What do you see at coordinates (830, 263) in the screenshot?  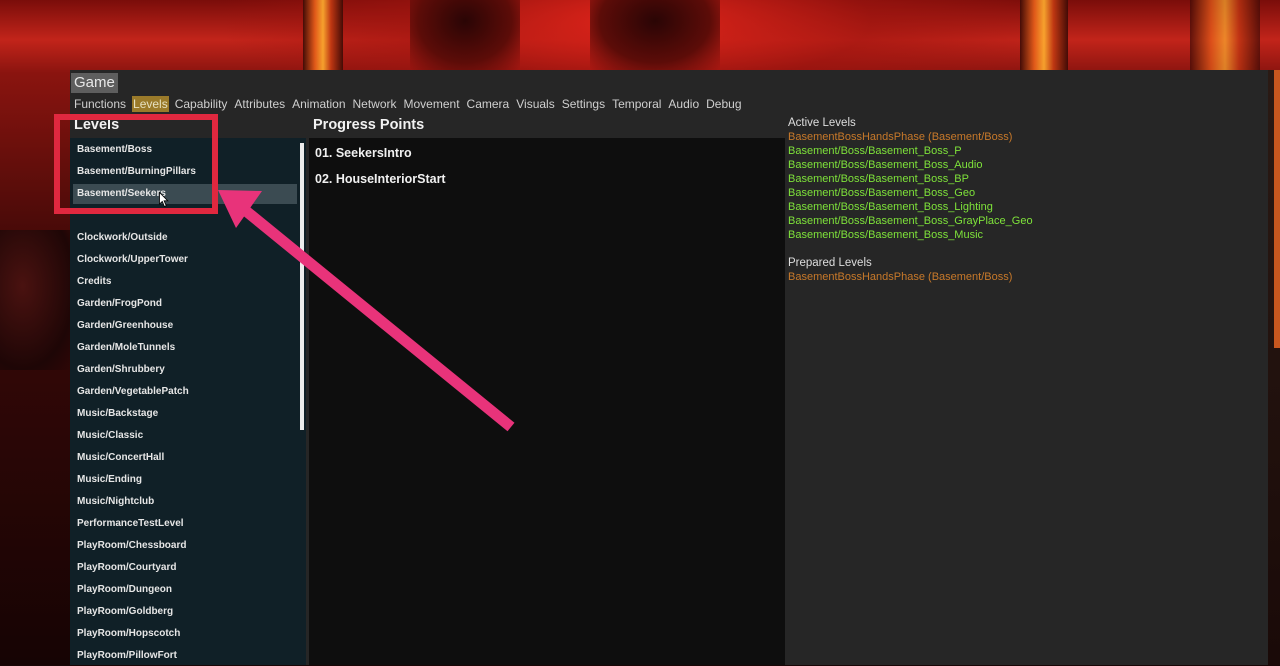 I see `prepared-levels-label: Prepared Levels` at bounding box center [830, 263].